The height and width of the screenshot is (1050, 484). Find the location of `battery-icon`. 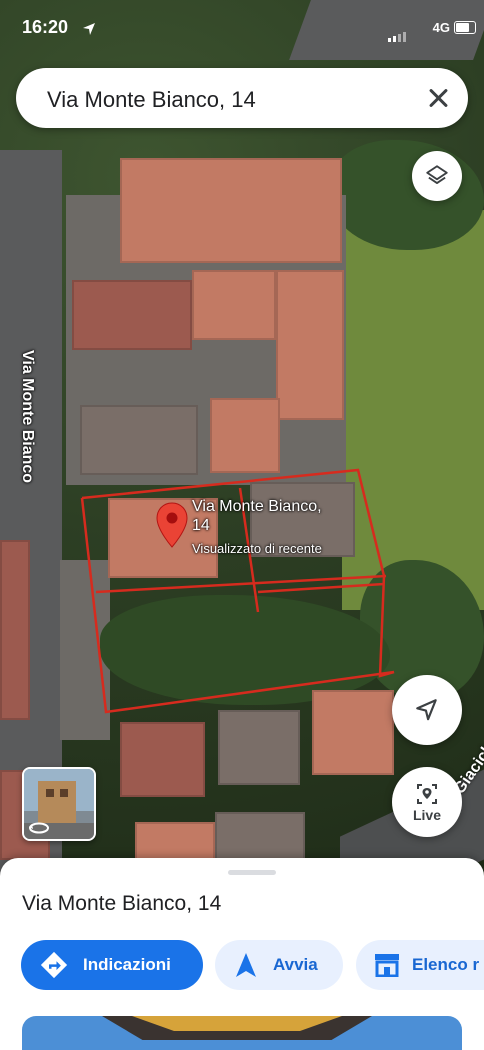

battery-icon is located at coordinates (465, 27).